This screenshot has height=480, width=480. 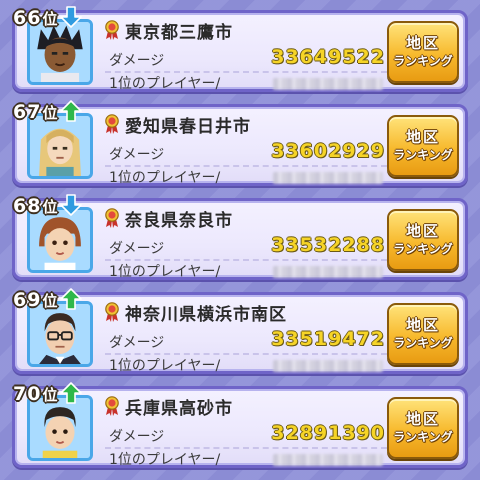 What do you see at coordinates (246, 247) in the screenshot?
I see `damage-row: ダメージ 33532288` at bounding box center [246, 247].